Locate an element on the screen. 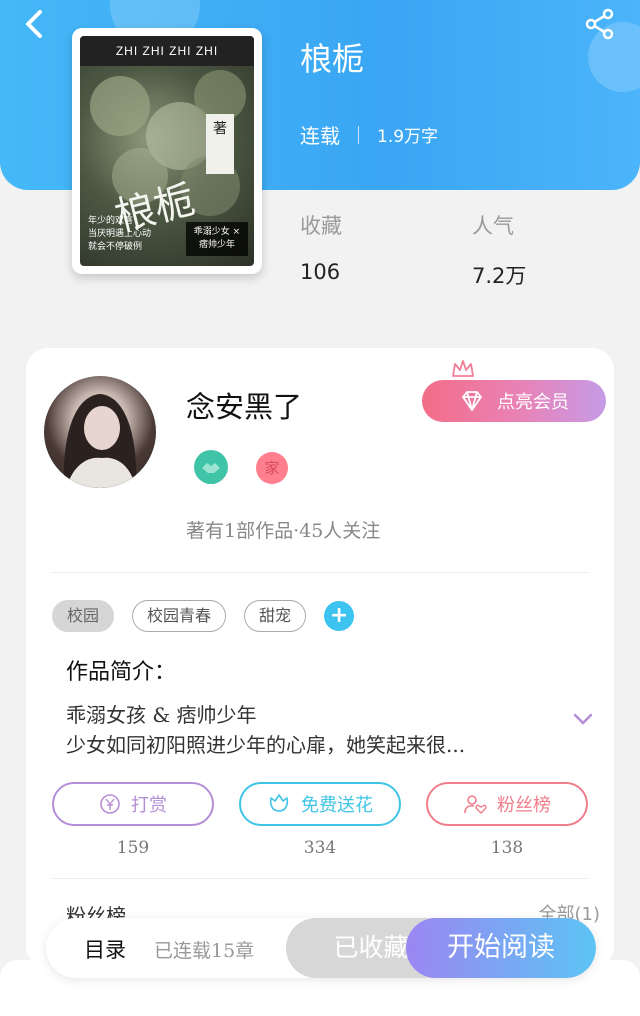  back-button is located at coordinates (38, 24).